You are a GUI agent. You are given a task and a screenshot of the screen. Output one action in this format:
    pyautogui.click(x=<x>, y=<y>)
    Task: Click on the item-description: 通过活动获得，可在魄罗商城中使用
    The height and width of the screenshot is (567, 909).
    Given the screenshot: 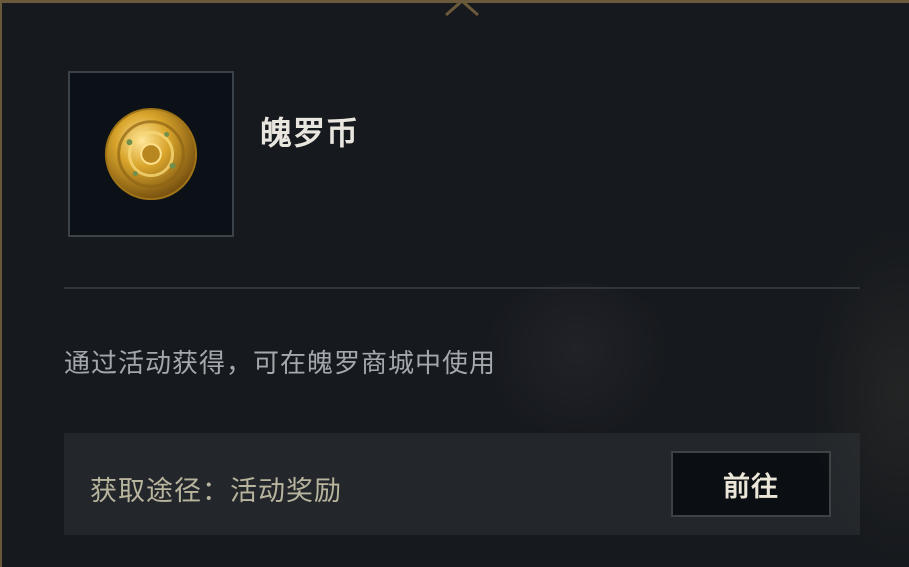 What is the action you would take?
    pyautogui.click(x=280, y=364)
    